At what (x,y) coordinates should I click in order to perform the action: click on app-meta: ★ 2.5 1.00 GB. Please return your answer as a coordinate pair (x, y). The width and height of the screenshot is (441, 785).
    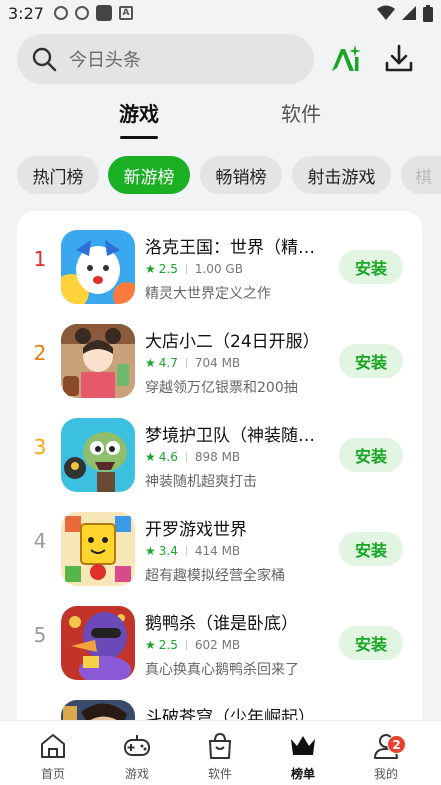
    Looking at the image, I should click on (194, 269).